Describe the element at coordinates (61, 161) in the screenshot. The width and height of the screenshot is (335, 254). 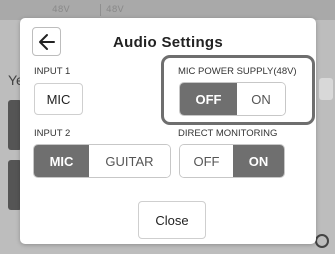
I see `input2-mic-option: MIC` at that location.